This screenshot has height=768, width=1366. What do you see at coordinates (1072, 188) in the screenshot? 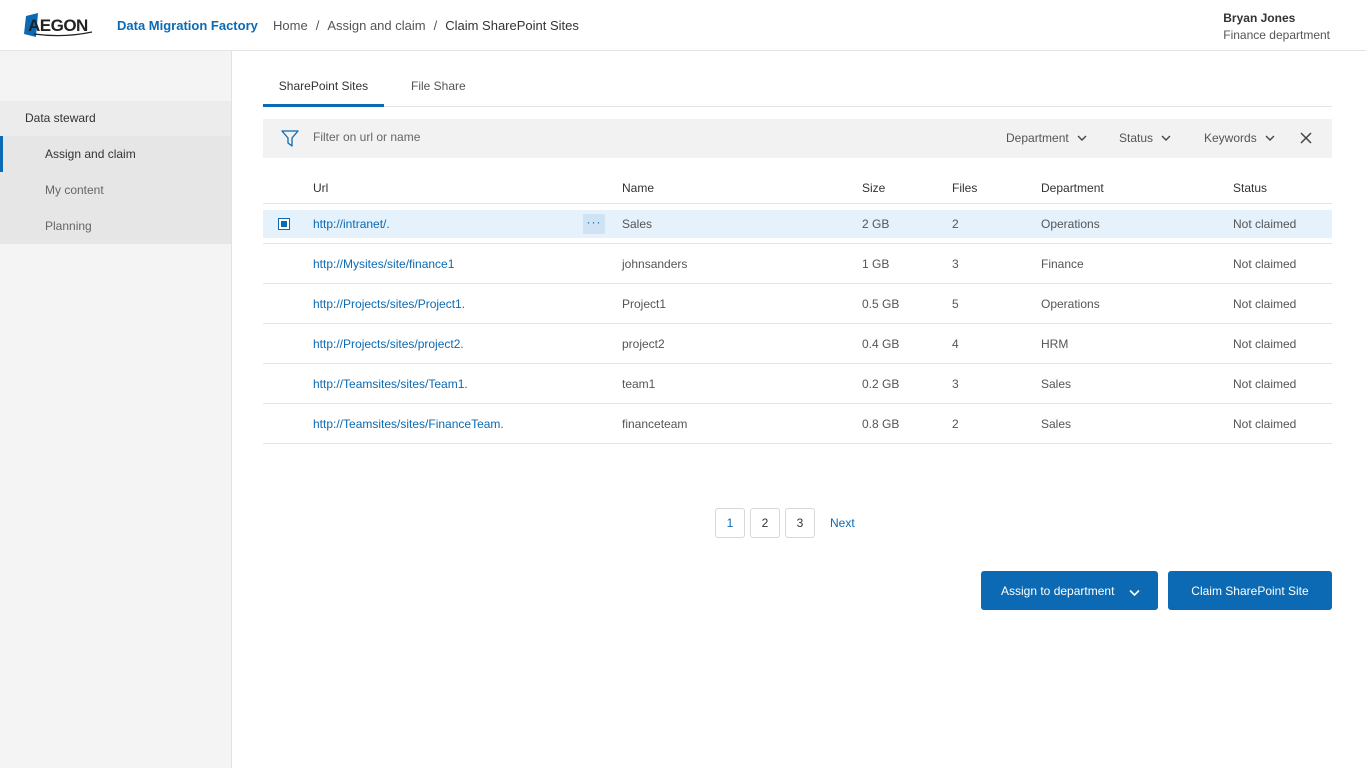
I see `column-header-department: Department` at bounding box center [1072, 188].